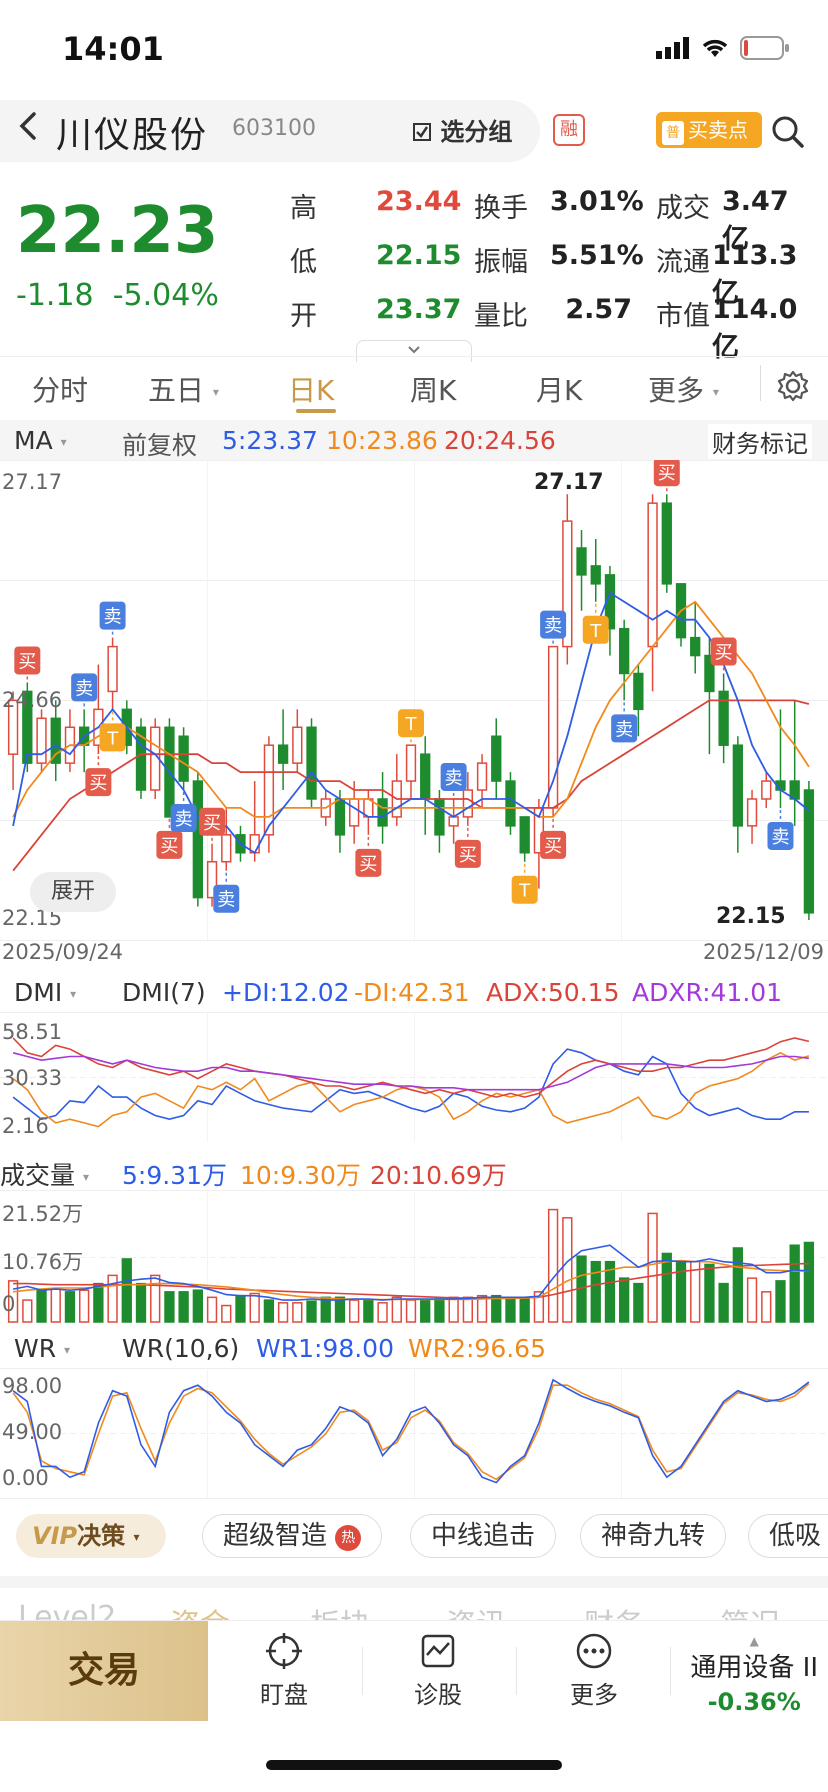  What do you see at coordinates (569, 130) in the screenshot?
I see `margin-badge: 融` at bounding box center [569, 130].